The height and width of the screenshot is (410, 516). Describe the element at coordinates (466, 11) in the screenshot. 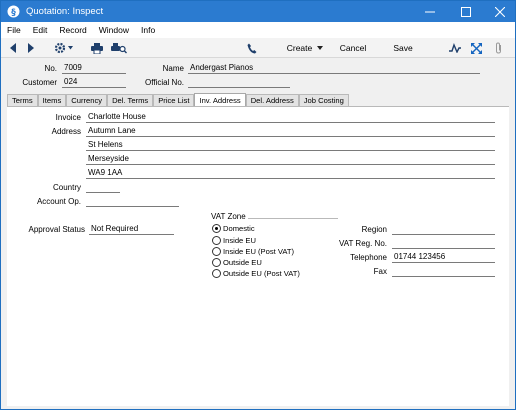

I see `maximize-icon` at that location.